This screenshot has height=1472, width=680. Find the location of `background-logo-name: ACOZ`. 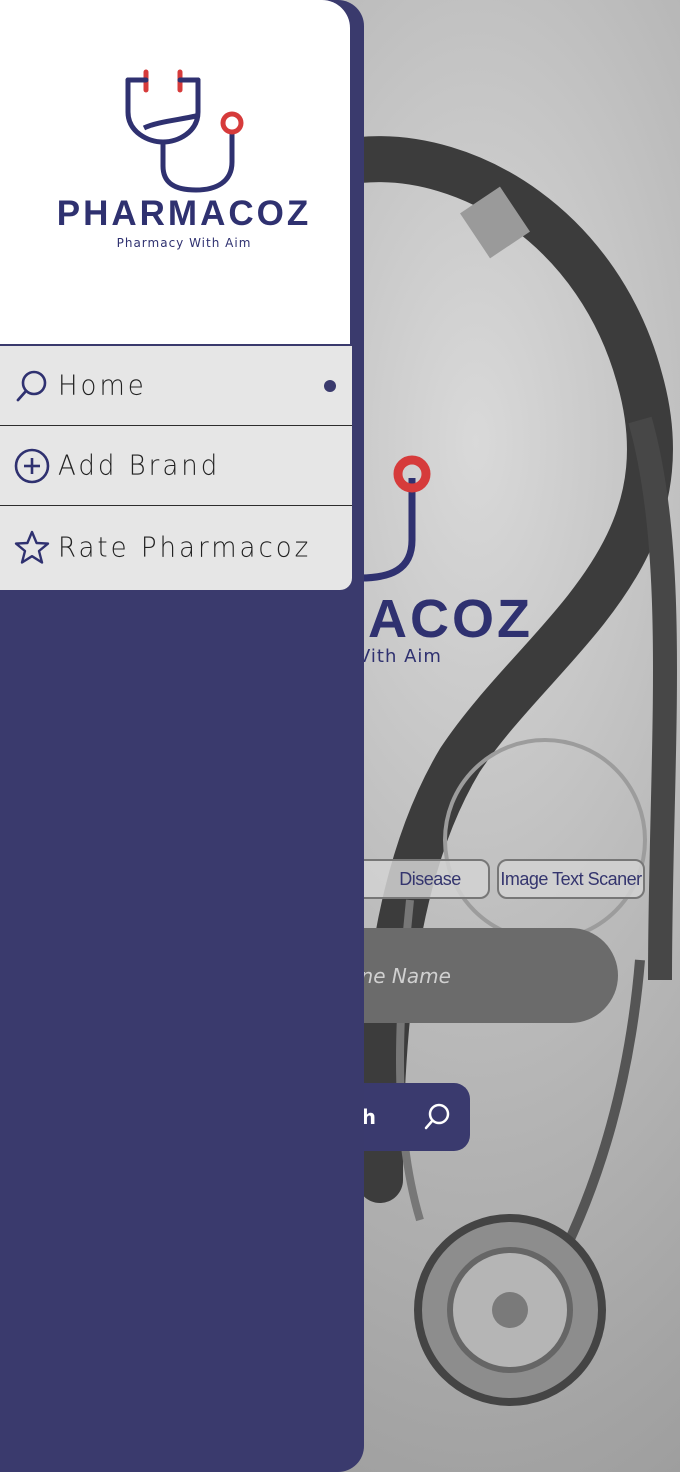

background-logo-name: ACOZ is located at coordinates (450, 619).